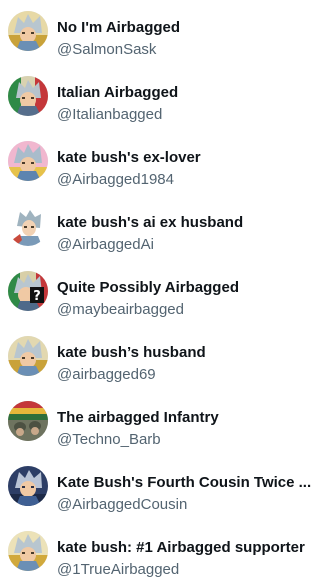 The image size is (321, 588). Describe the element at coordinates (186, 352) in the screenshot. I see `display-name: kate bush’s husband` at that location.